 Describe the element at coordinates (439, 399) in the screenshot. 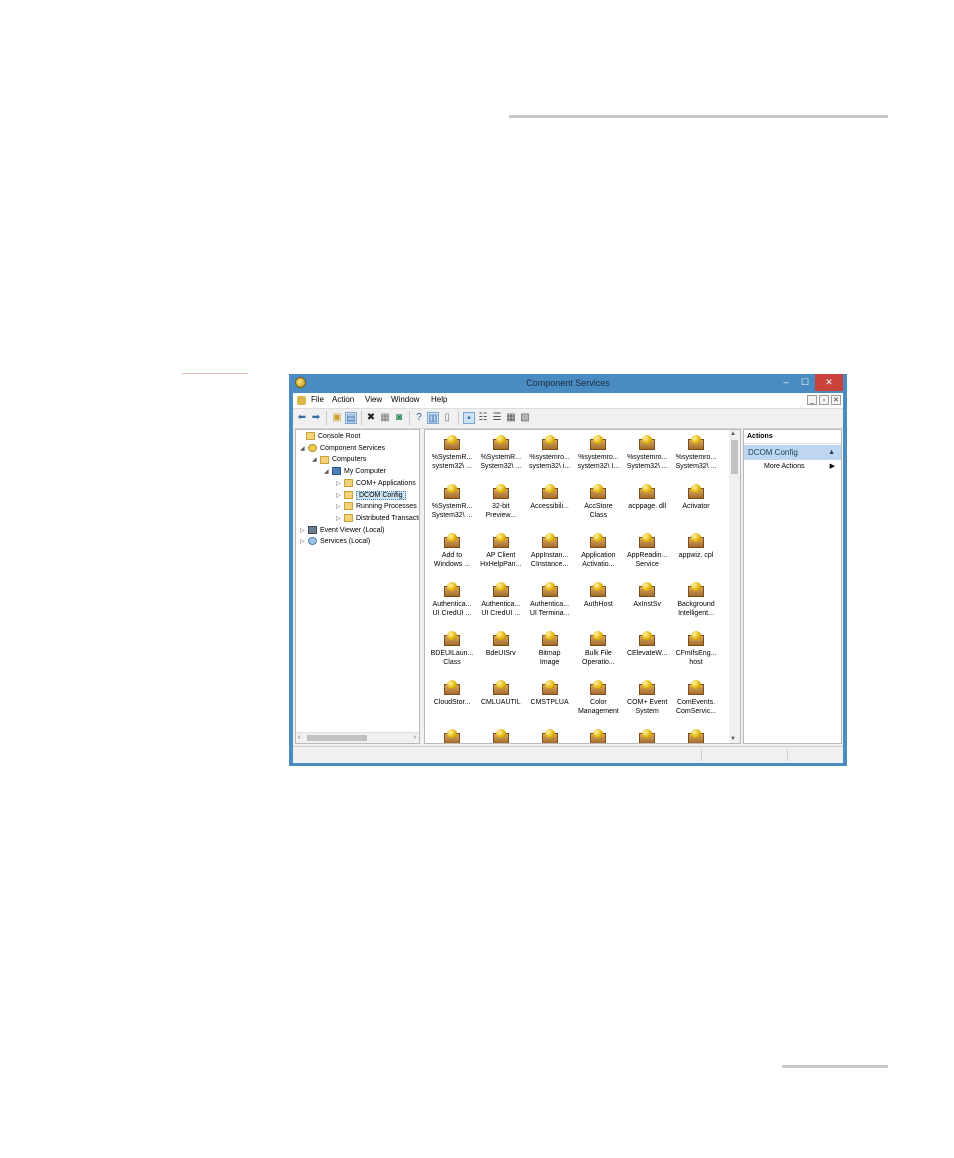

I see `menu-help: Help` at that location.